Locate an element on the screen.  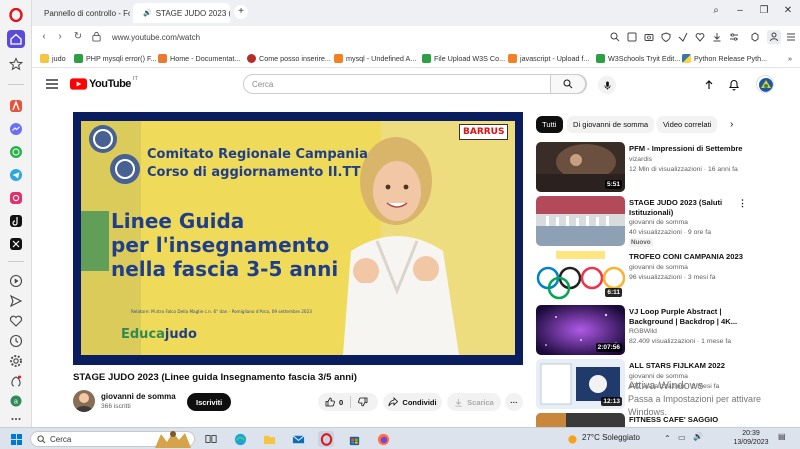
recommendation-channel: RGBWild is located at coordinates (643, 331).